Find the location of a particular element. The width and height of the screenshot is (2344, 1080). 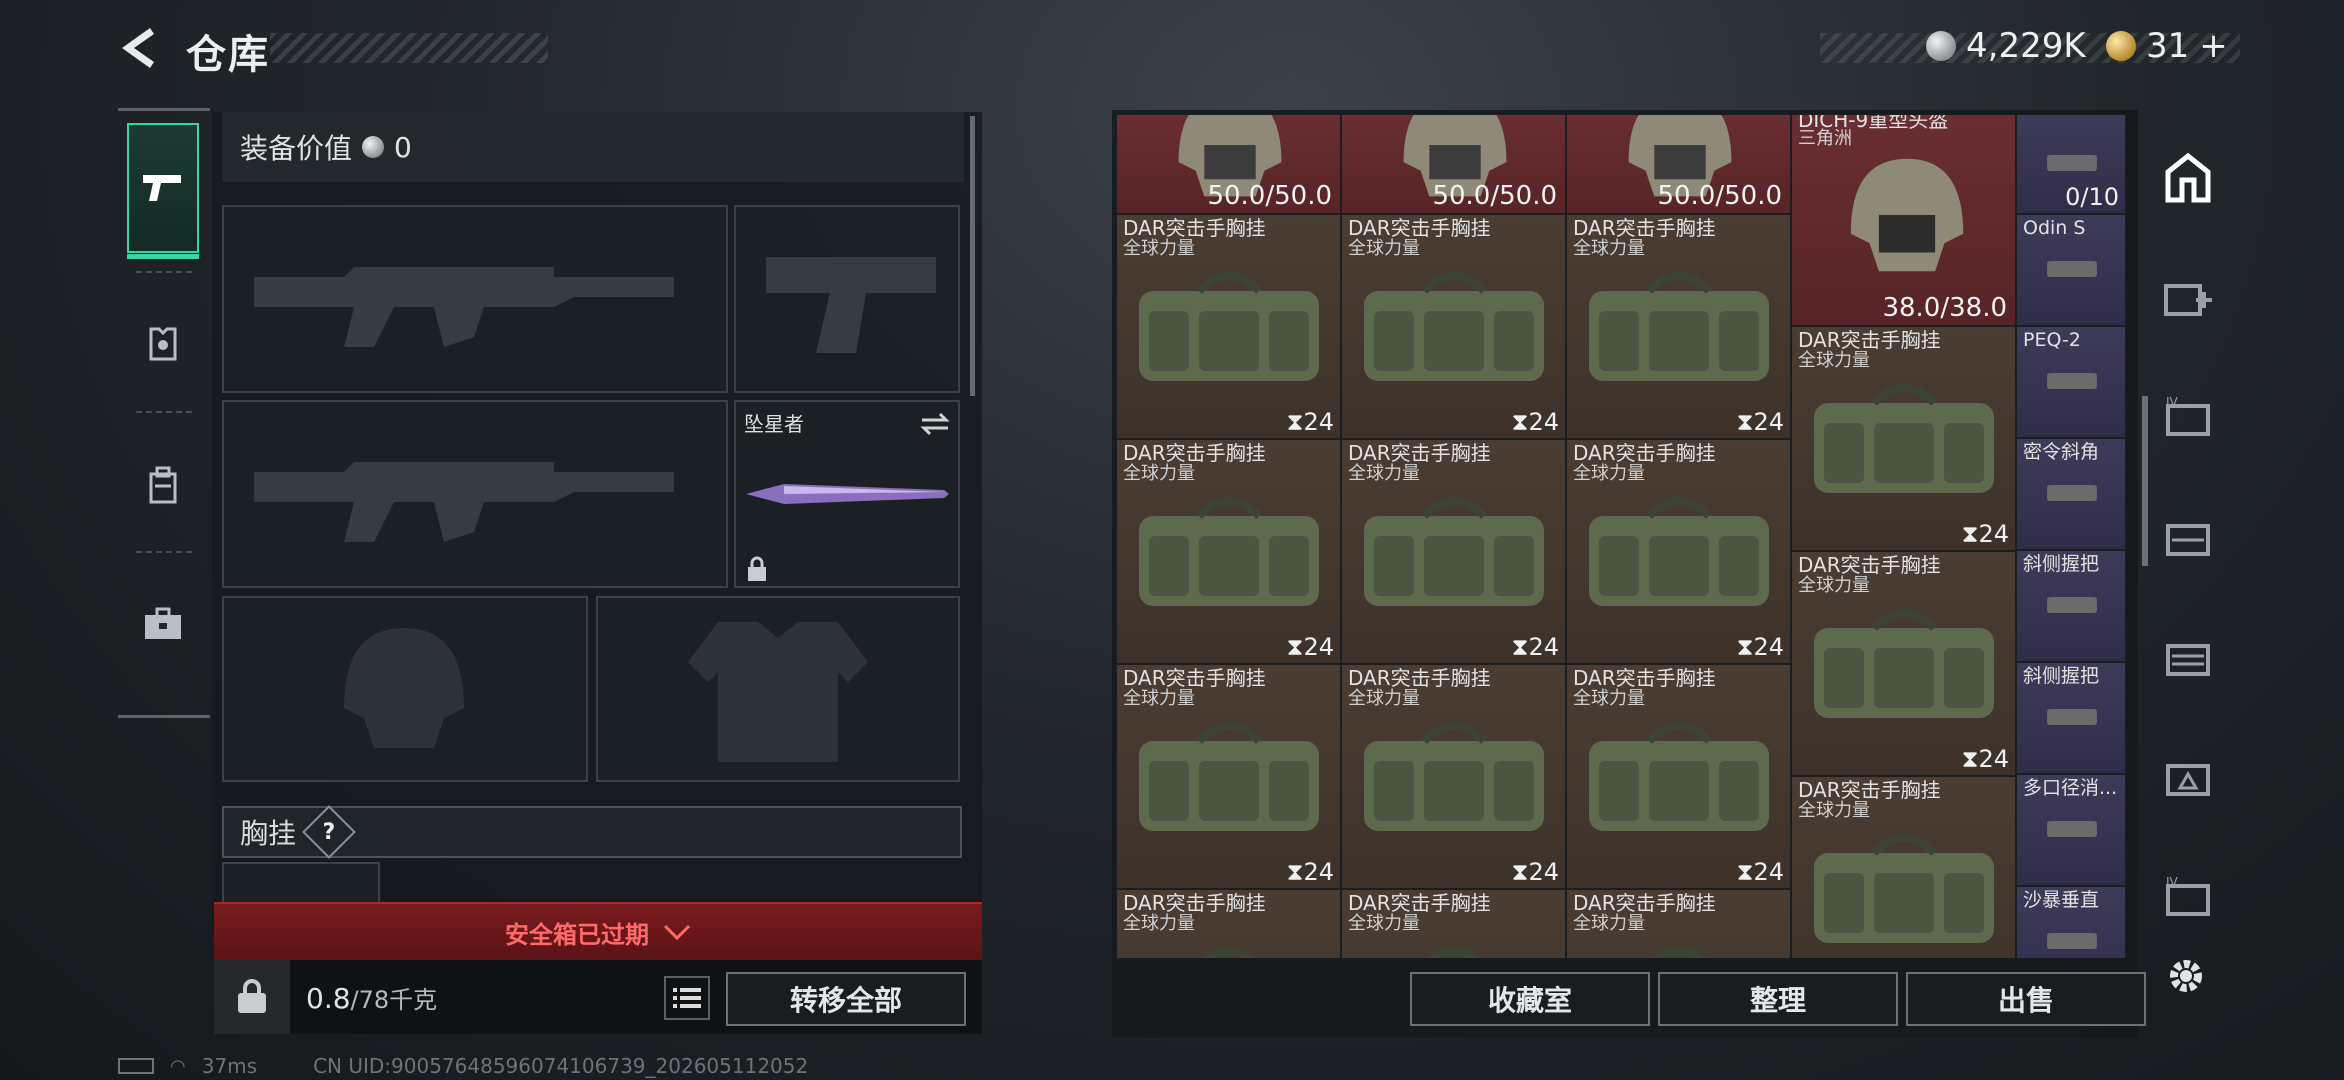

add-storage-icon is located at coordinates (2188, 298).